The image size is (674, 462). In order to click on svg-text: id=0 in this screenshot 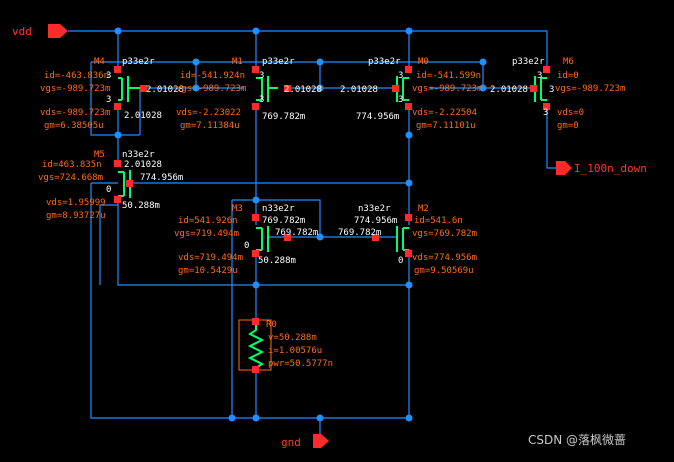, I will do `click(568, 76)`.